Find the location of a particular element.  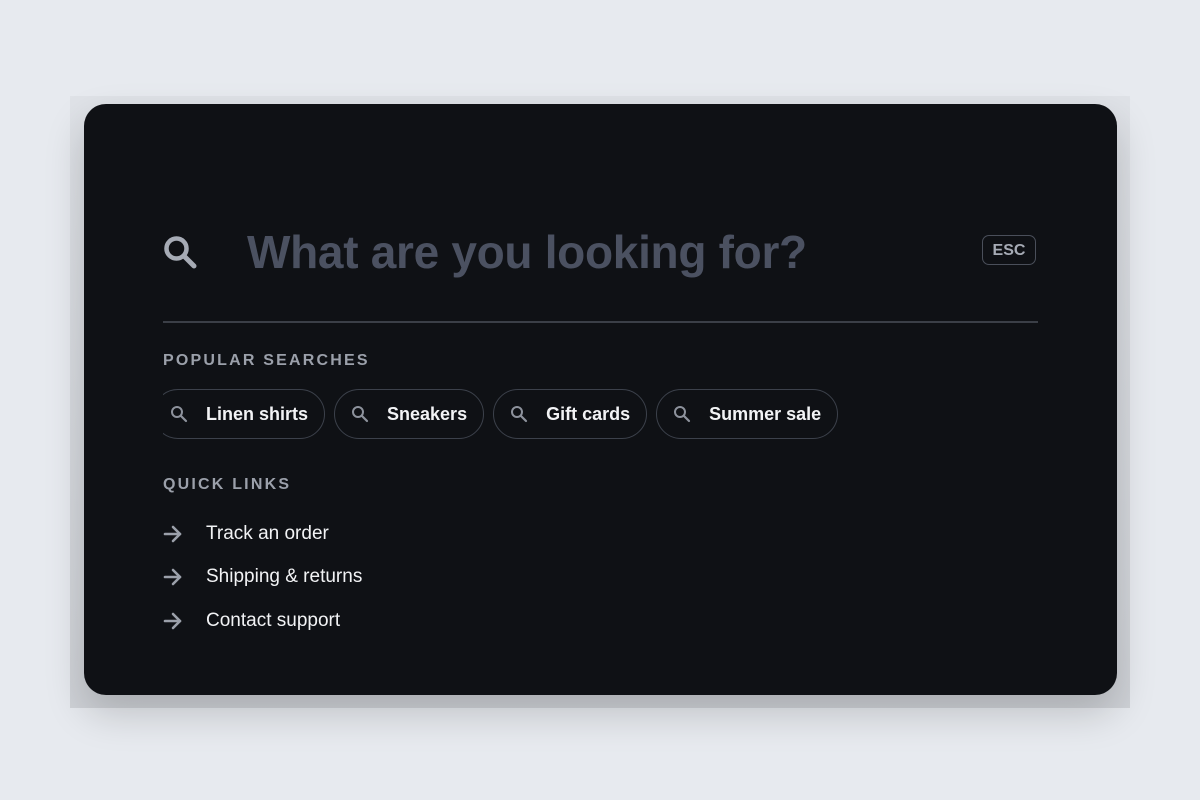

chip-linen-shirts: Linen shirts is located at coordinates (244, 414).